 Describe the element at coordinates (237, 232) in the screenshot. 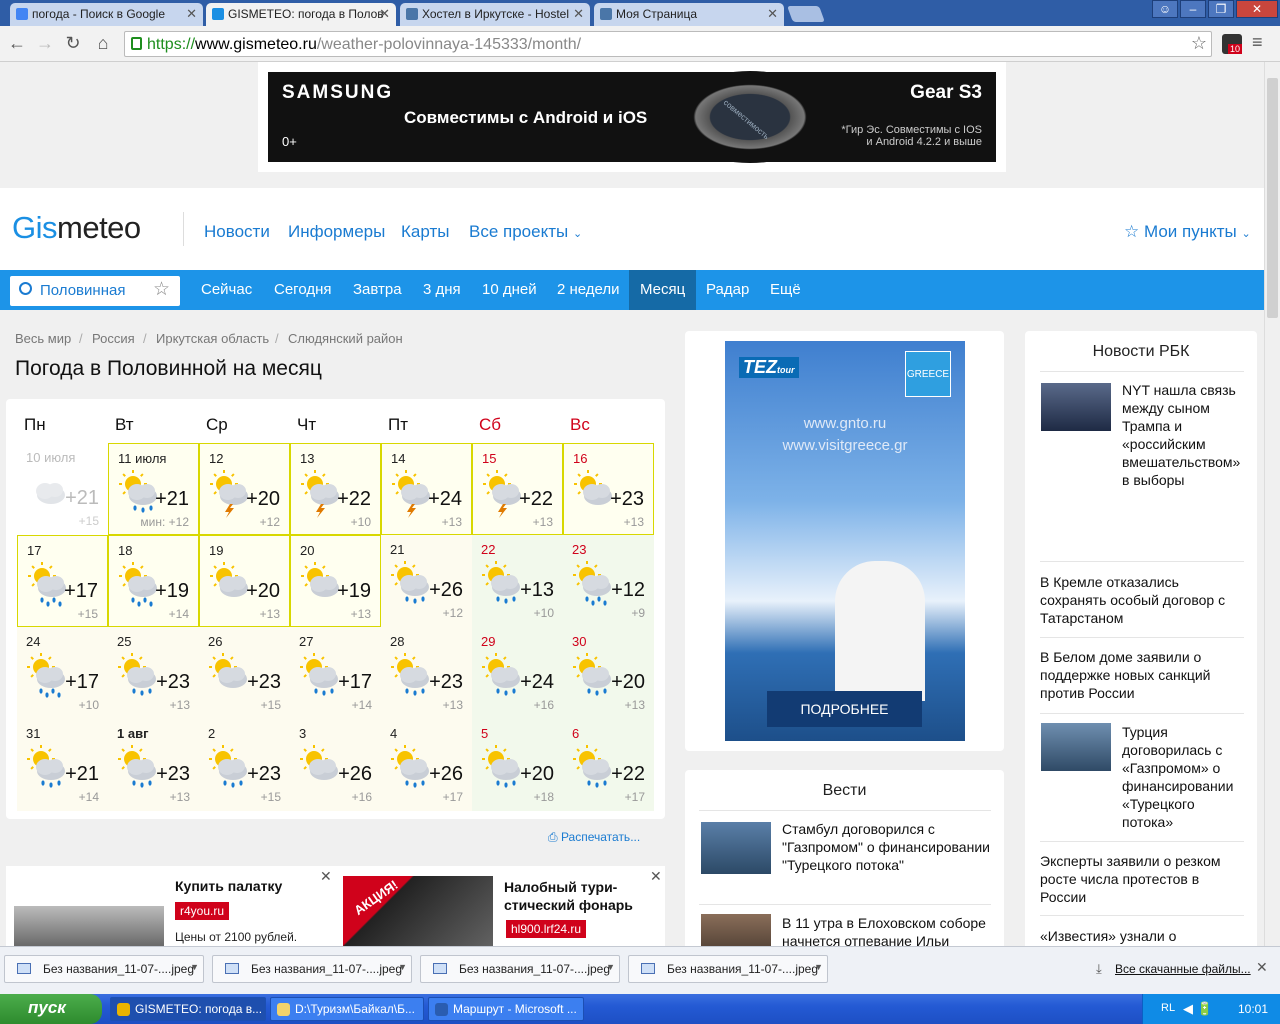

I see `nav-news: Новости` at that location.